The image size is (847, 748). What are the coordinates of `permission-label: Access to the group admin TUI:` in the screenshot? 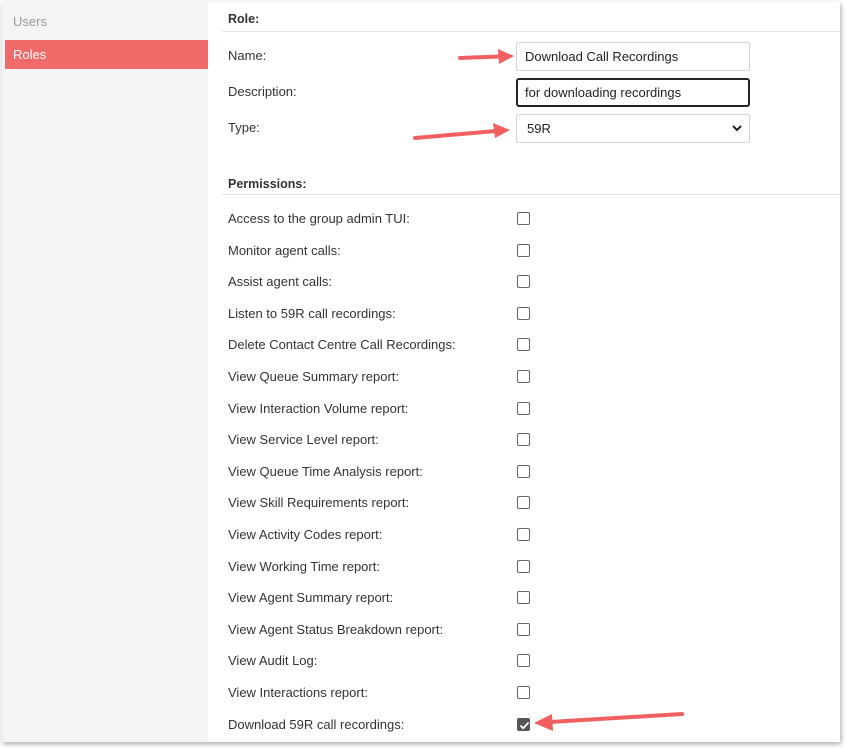 It's located at (319, 218).